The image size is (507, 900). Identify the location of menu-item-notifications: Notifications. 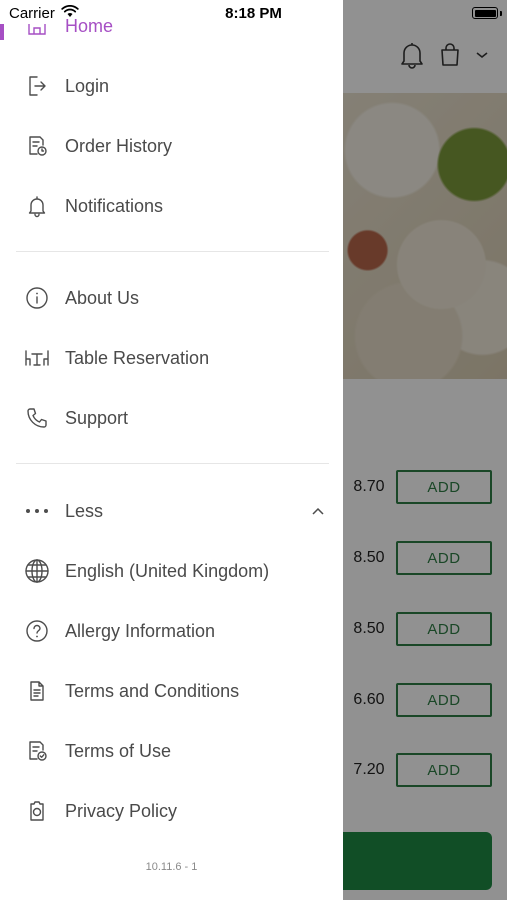
(171, 206).